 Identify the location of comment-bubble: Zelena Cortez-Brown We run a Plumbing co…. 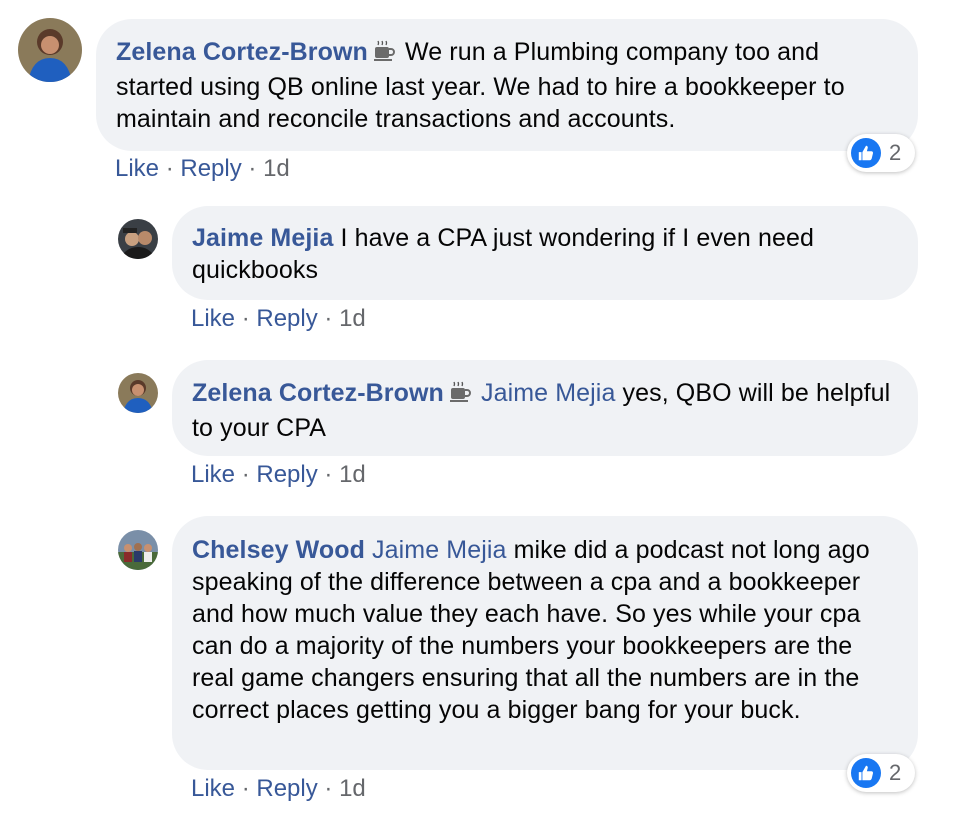
(507, 85).